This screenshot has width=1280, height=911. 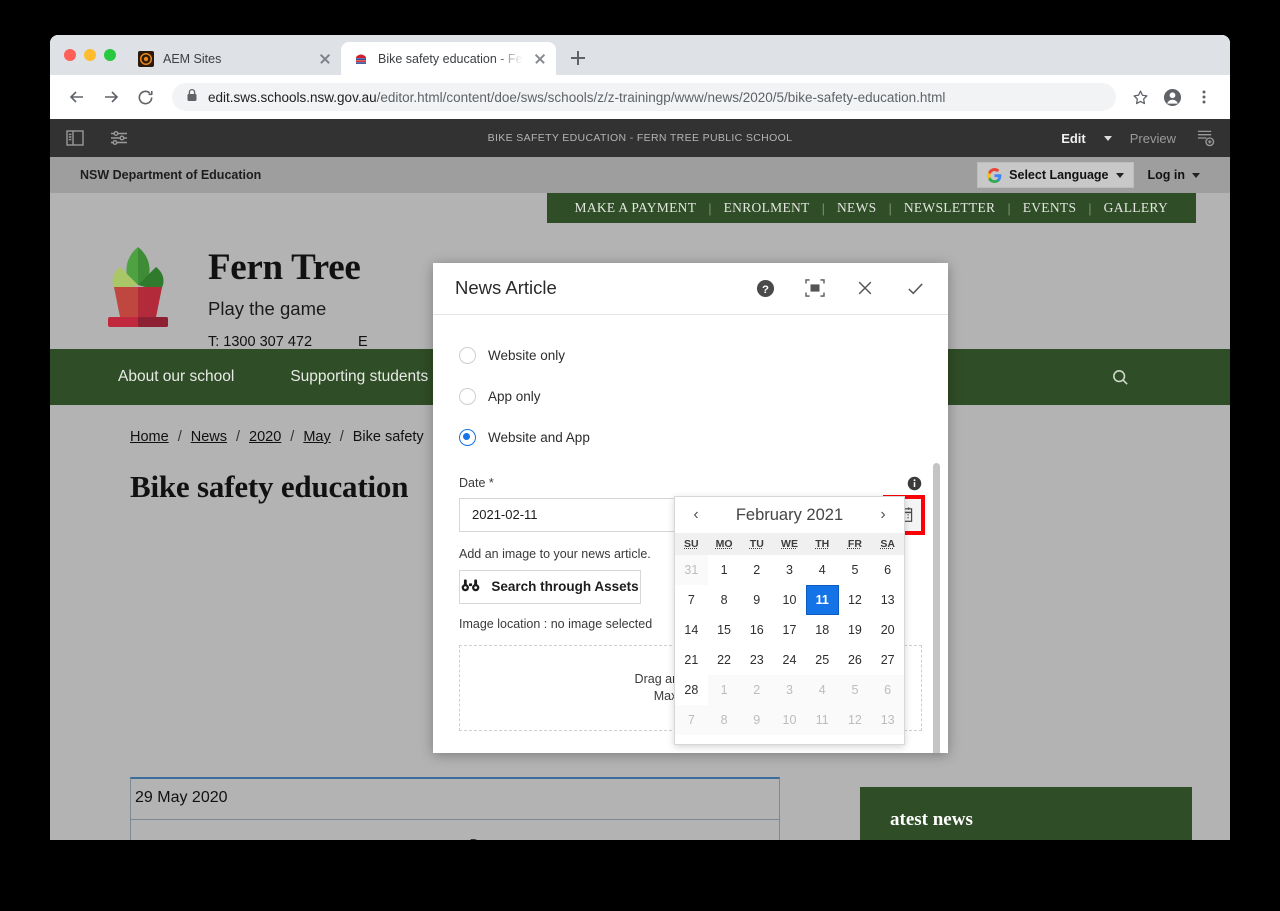 What do you see at coordinates (822, 630) in the screenshot?
I see `datepicker-day: 18` at bounding box center [822, 630].